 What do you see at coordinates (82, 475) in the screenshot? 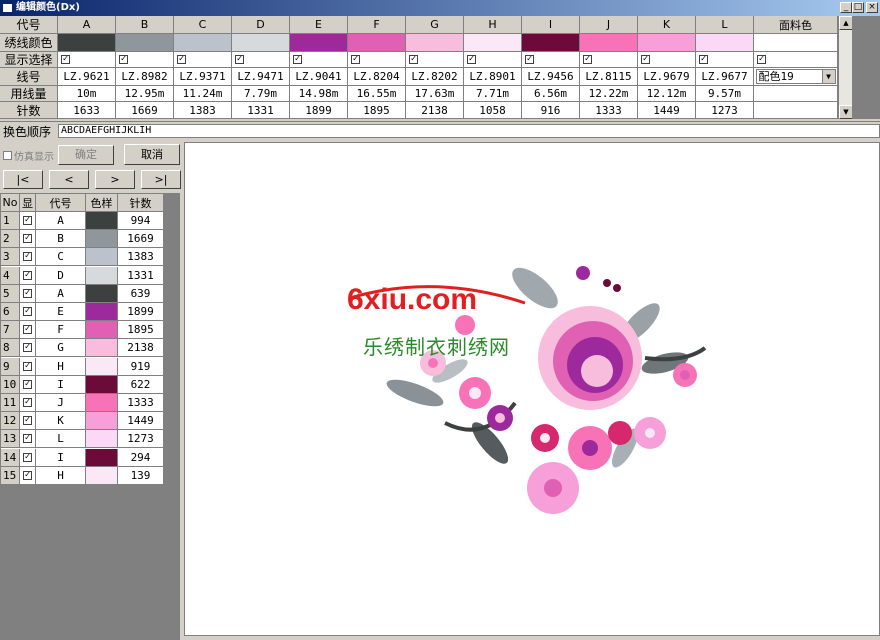
I see `list-item: 15 ✓ H 139` at bounding box center [82, 475].